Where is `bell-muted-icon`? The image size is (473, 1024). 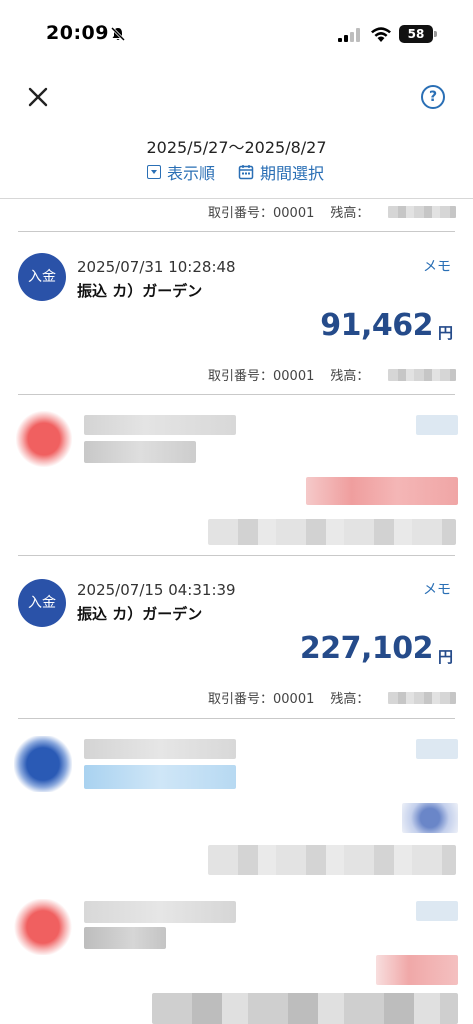 bell-muted-icon is located at coordinates (118, 34).